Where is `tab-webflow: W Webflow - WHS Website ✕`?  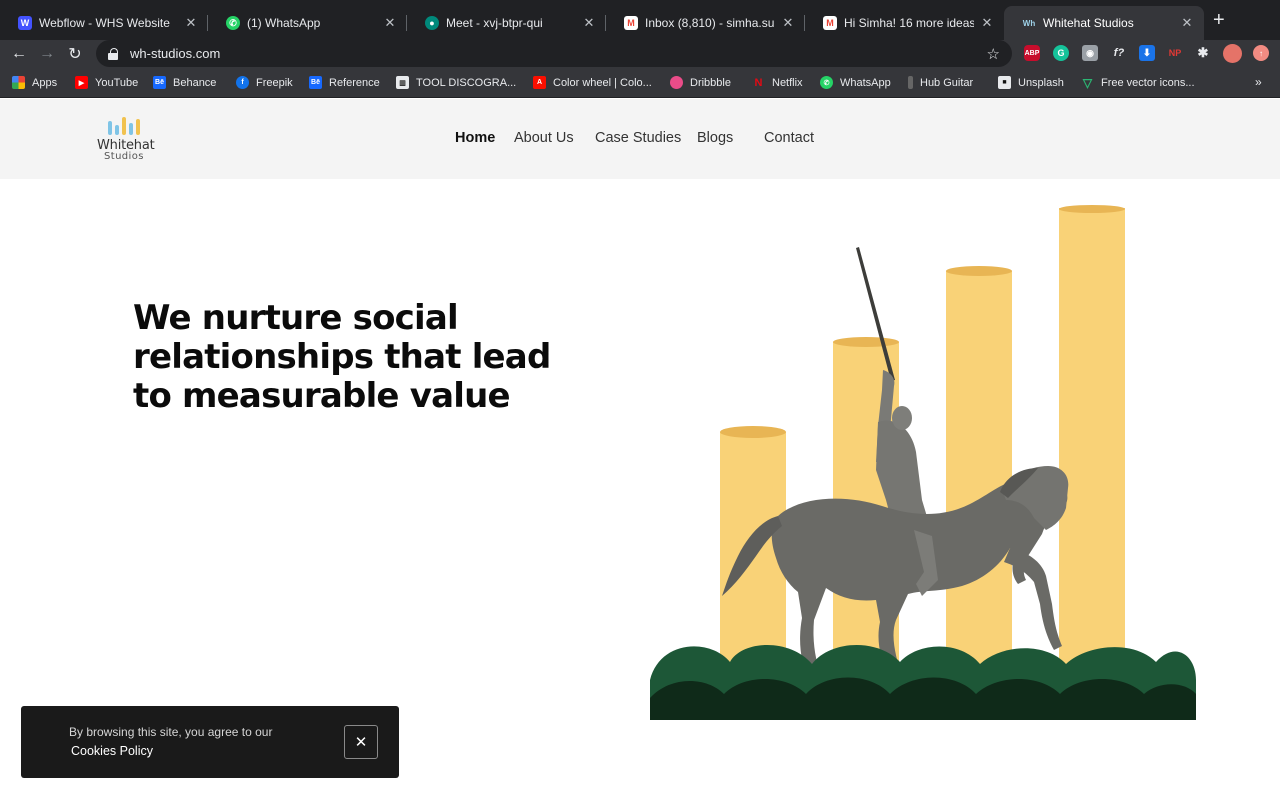
tab-webflow: W Webflow - WHS Website ✕ is located at coordinates (104, 23).